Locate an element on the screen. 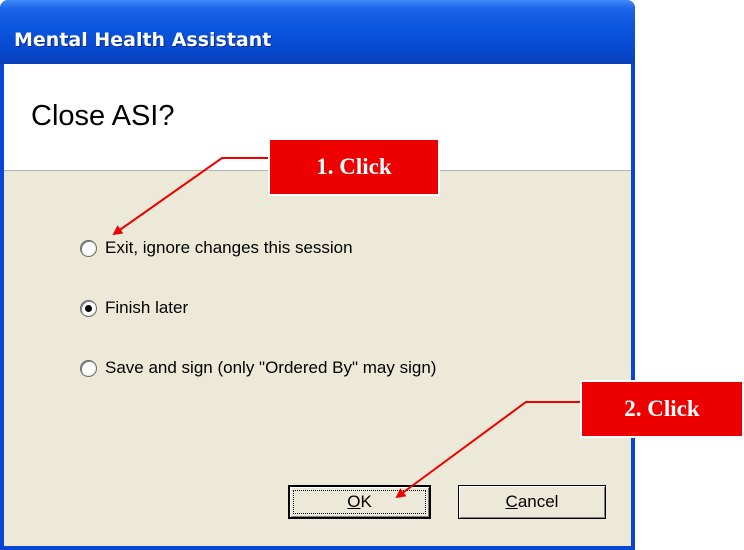 The image size is (744, 550). callout-step-2-label: 2. Click is located at coordinates (662, 408).